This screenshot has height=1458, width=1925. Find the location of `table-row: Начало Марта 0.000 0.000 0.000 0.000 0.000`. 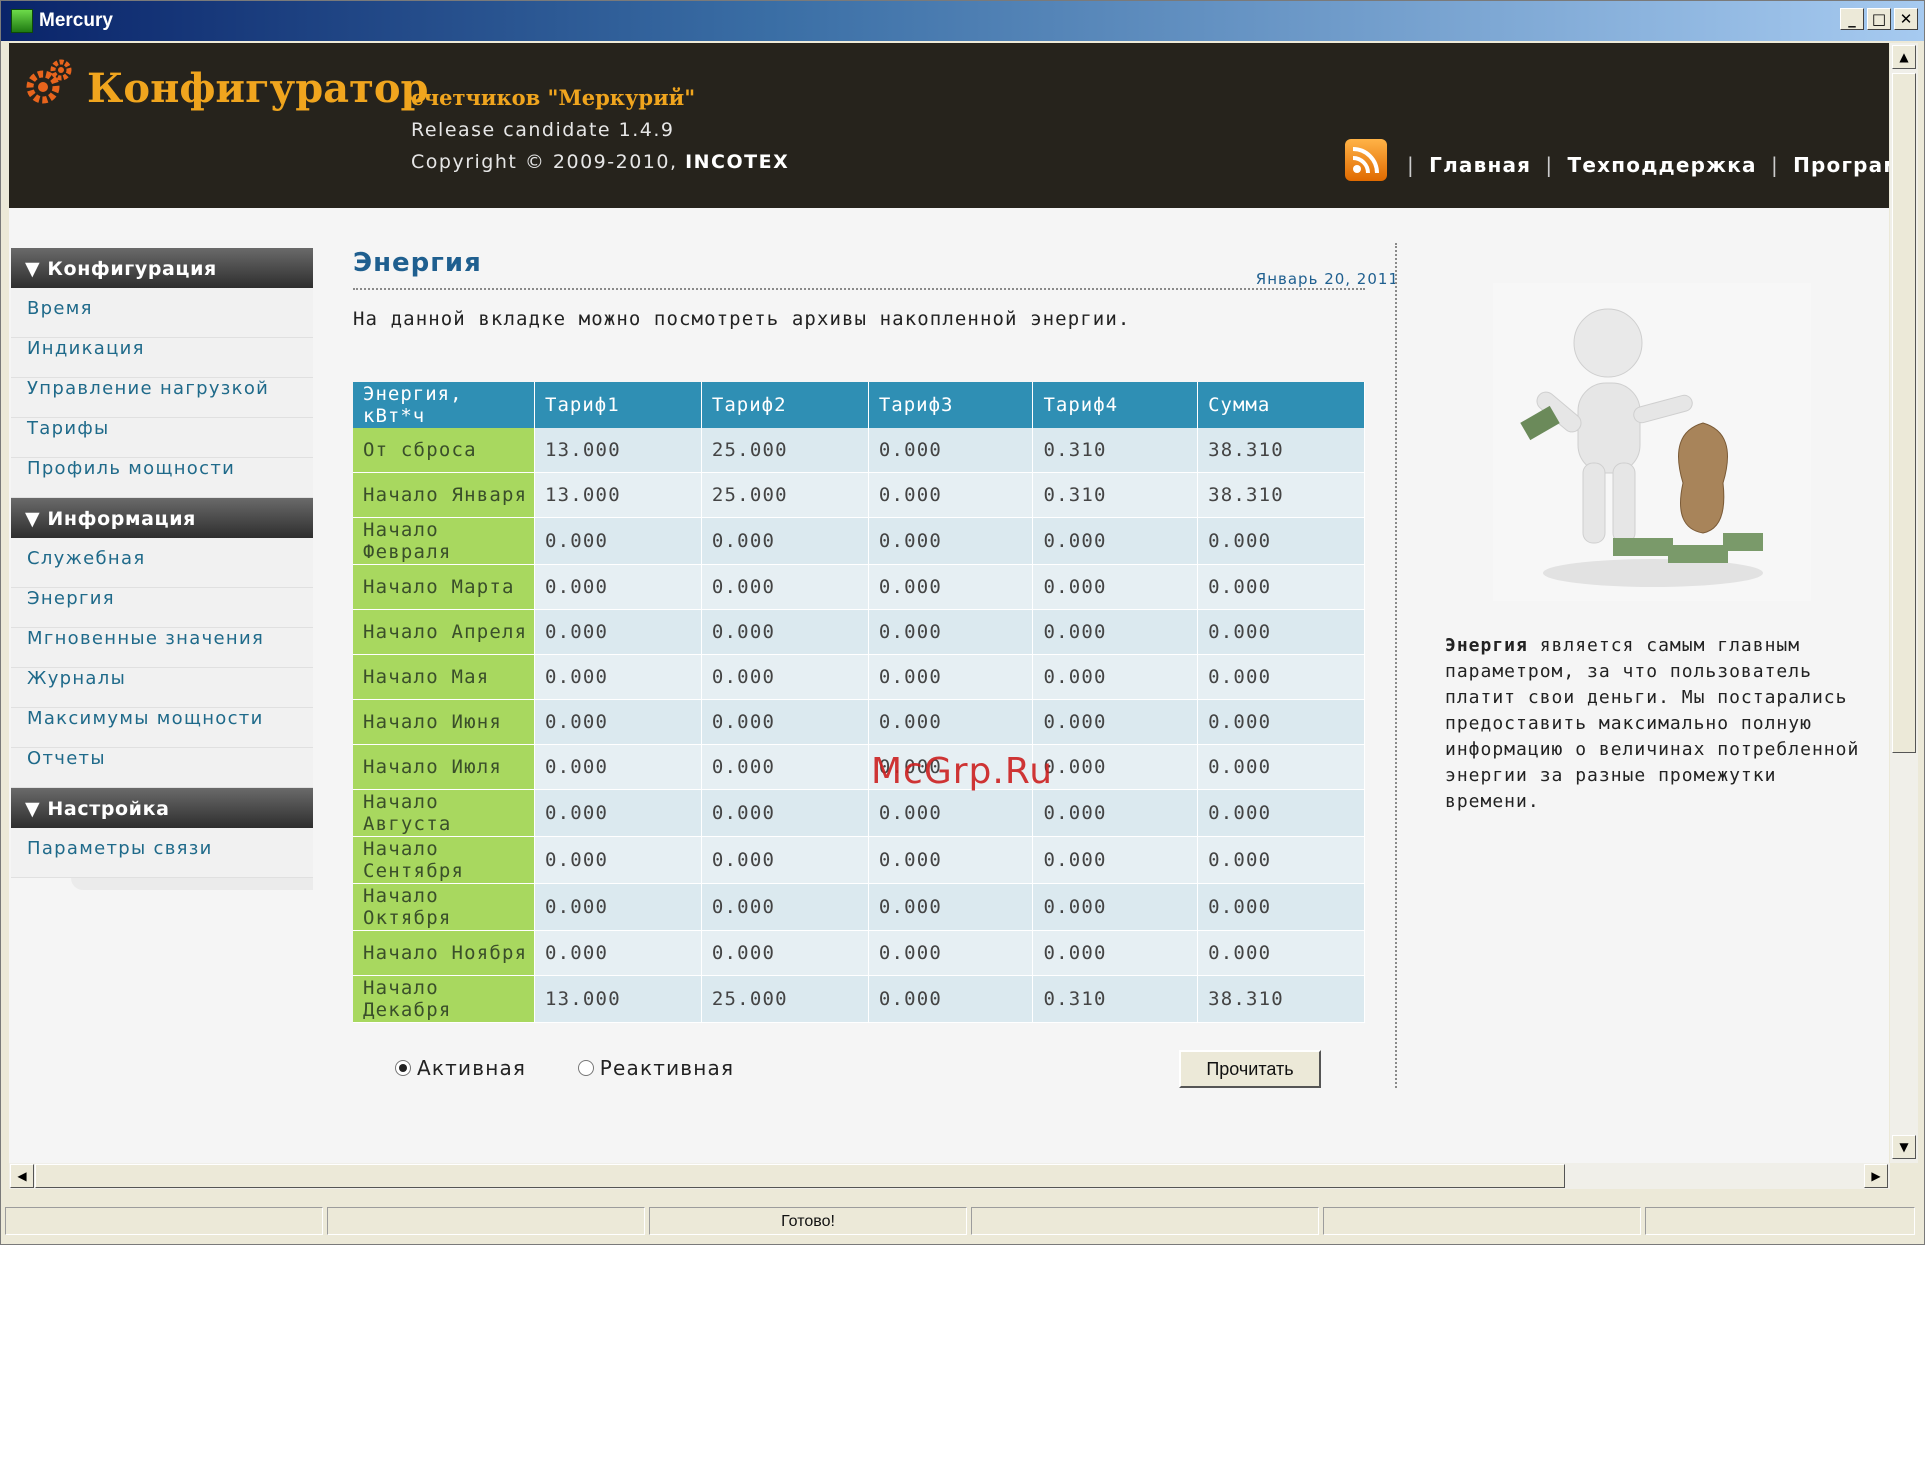

table-row: Начало Марта 0.000 0.000 0.000 0.000 0.000 is located at coordinates (859, 587).